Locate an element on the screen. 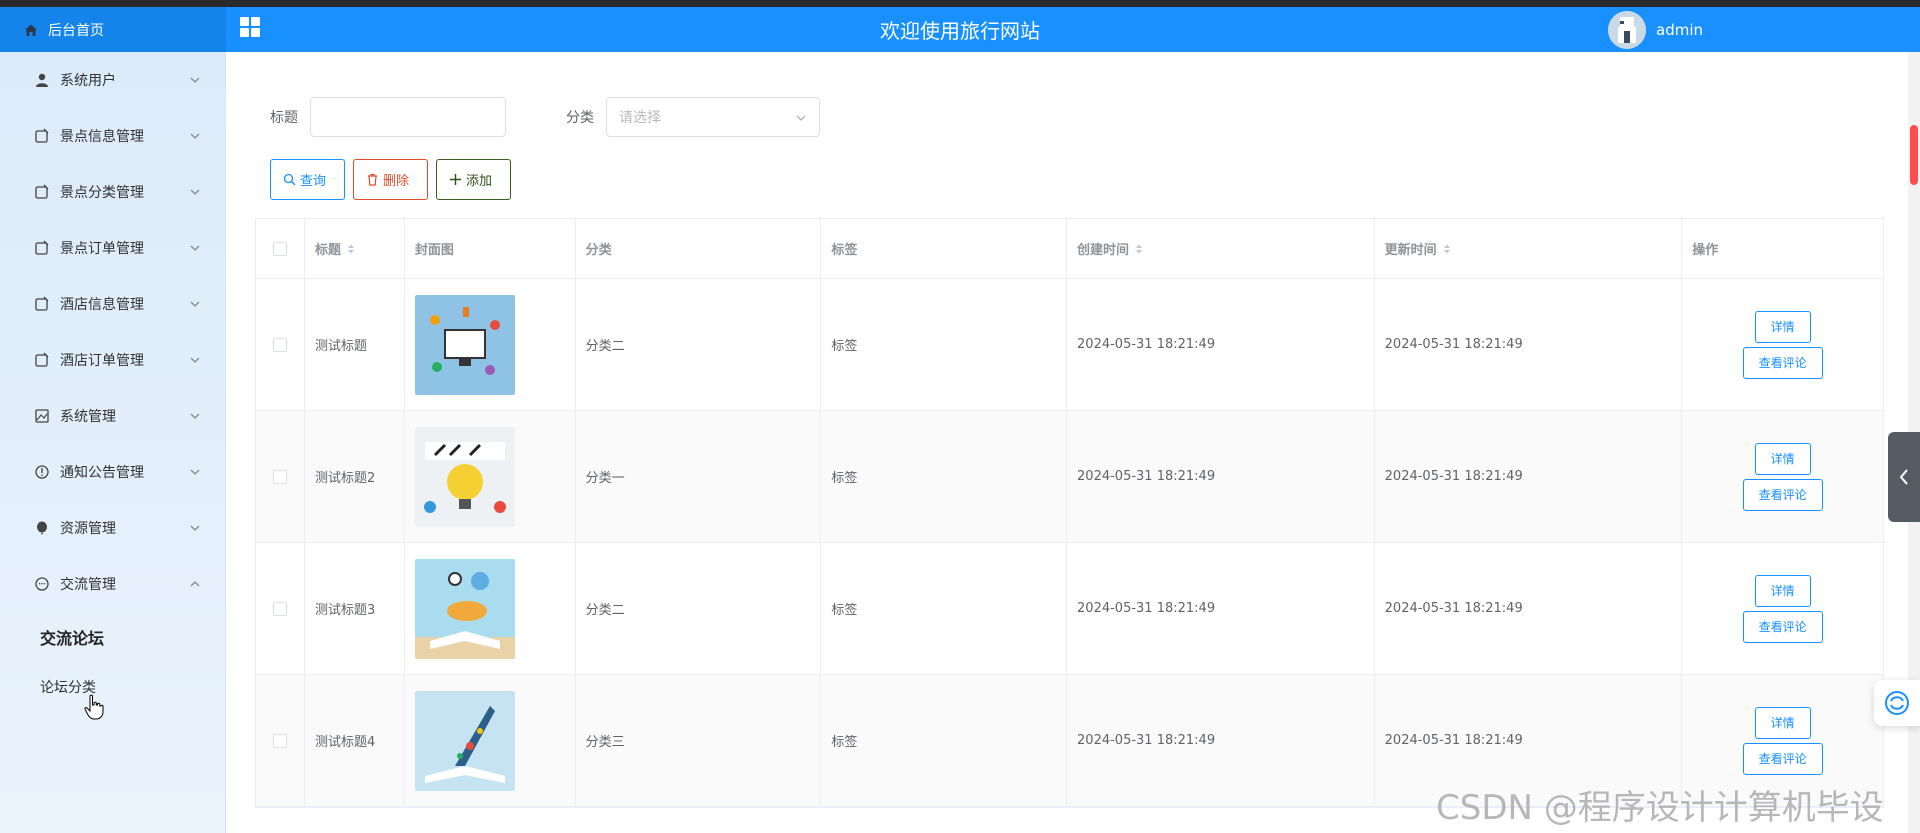  sidebar-item-system-management: 系统管理 is located at coordinates (112, 416).